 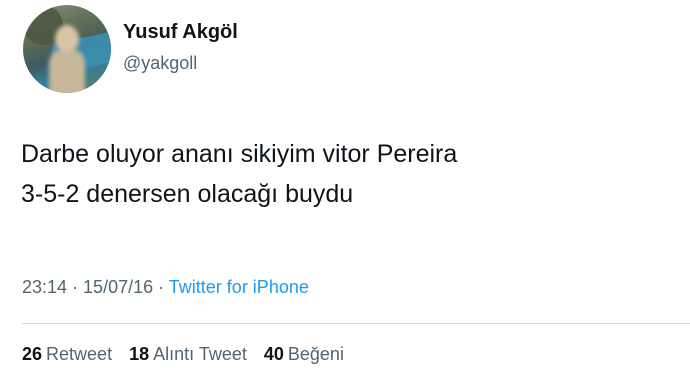 What do you see at coordinates (79, 354) in the screenshot?
I see `retweets-label: Retweet` at bounding box center [79, 354].